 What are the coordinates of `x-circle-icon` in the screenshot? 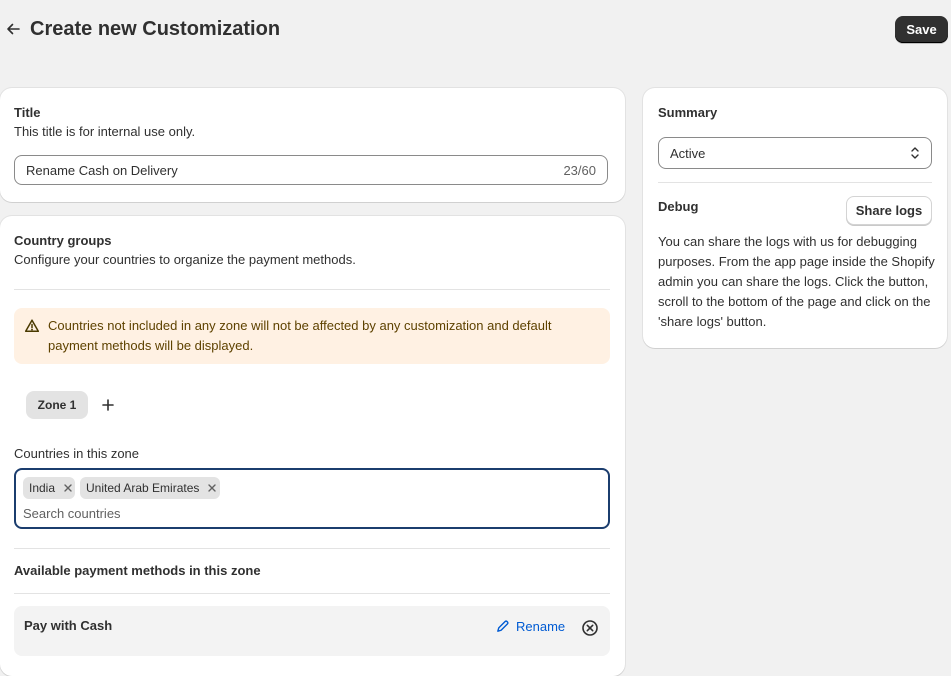 It's located at (590, 628).